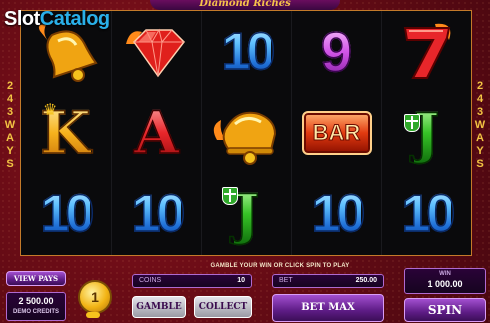 The width and height of the screenshot is (490, 323). What do you see at coordinates (159, 307) in the screenshot?
I see `gamble-button: GAMBLE` at bounding box center [159, 307].